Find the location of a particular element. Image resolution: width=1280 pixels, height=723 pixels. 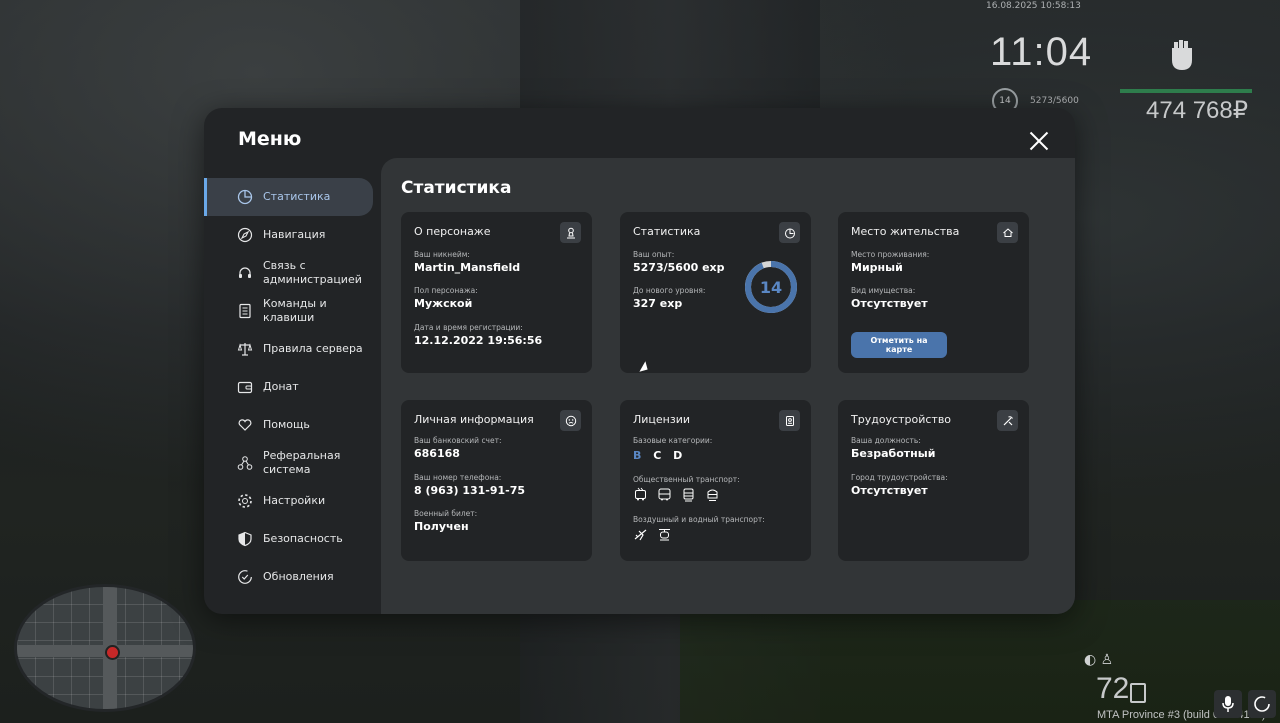

field-value: 686168 is located at coordinates (437, 453).